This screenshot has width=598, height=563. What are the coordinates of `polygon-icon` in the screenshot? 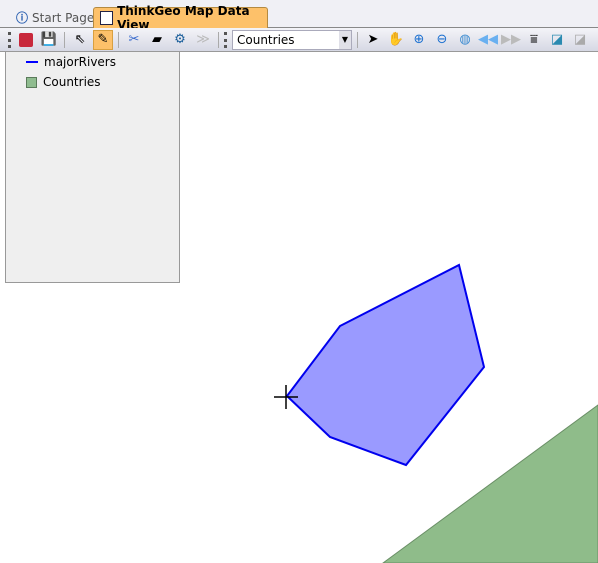 It's located at (31, 82).